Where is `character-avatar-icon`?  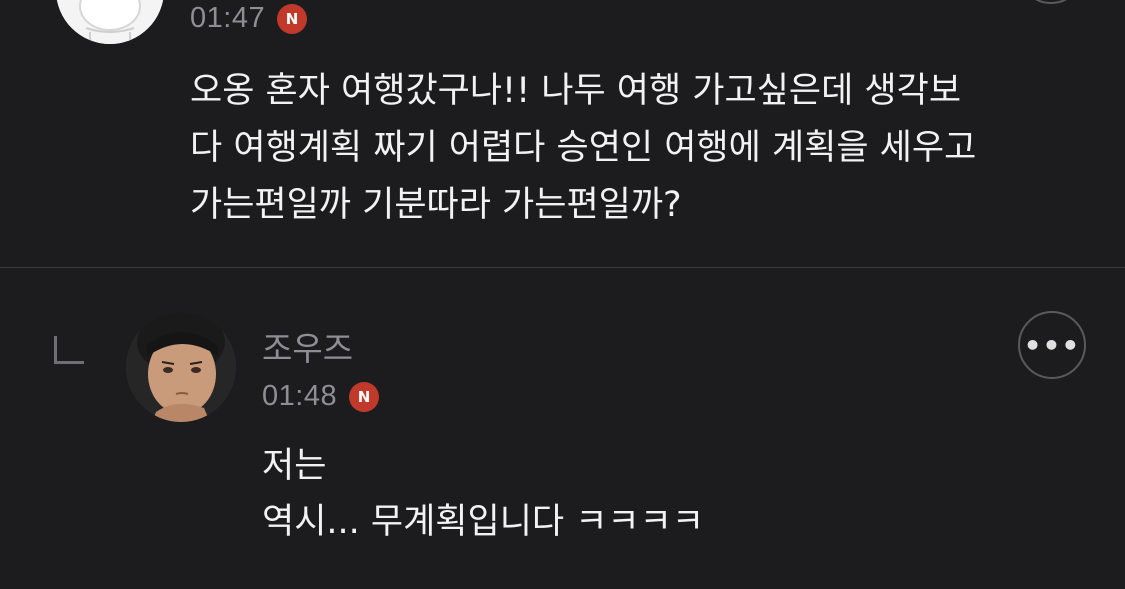 character-avatar-icon is located at coordinates (110, 22).